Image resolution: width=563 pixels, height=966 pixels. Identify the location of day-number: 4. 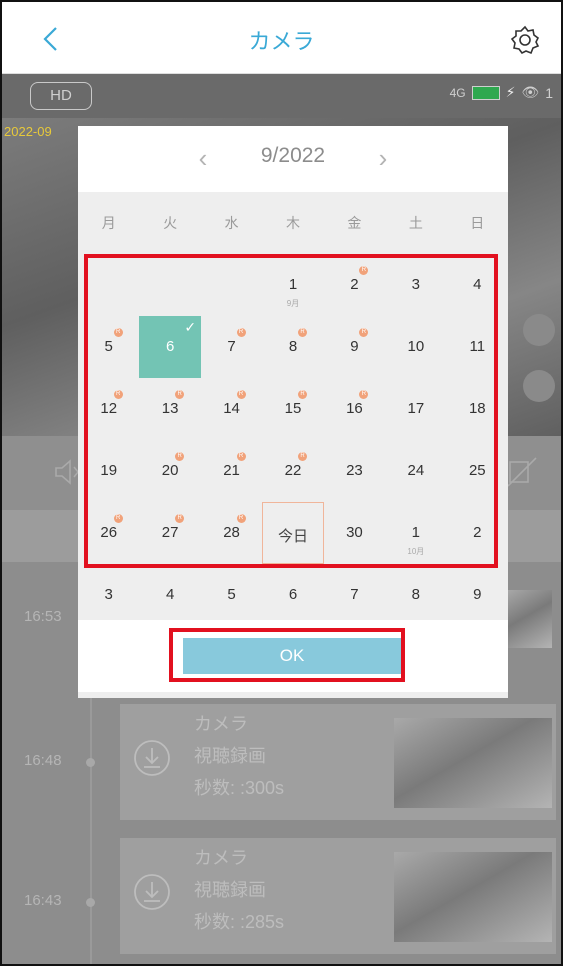
(170, 594).